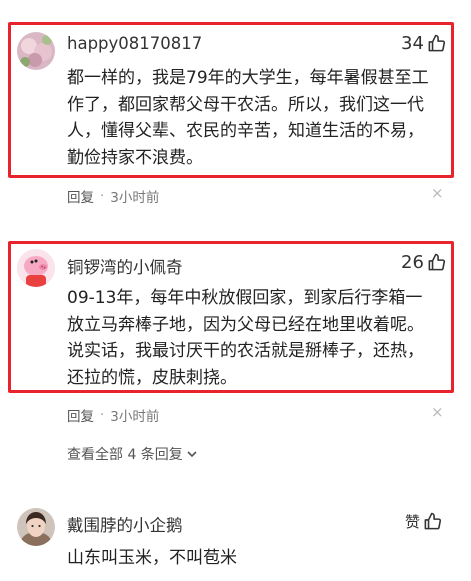 This screenshot has height=581, width=471. I want to click on like-button: 34, so click(423, 43).